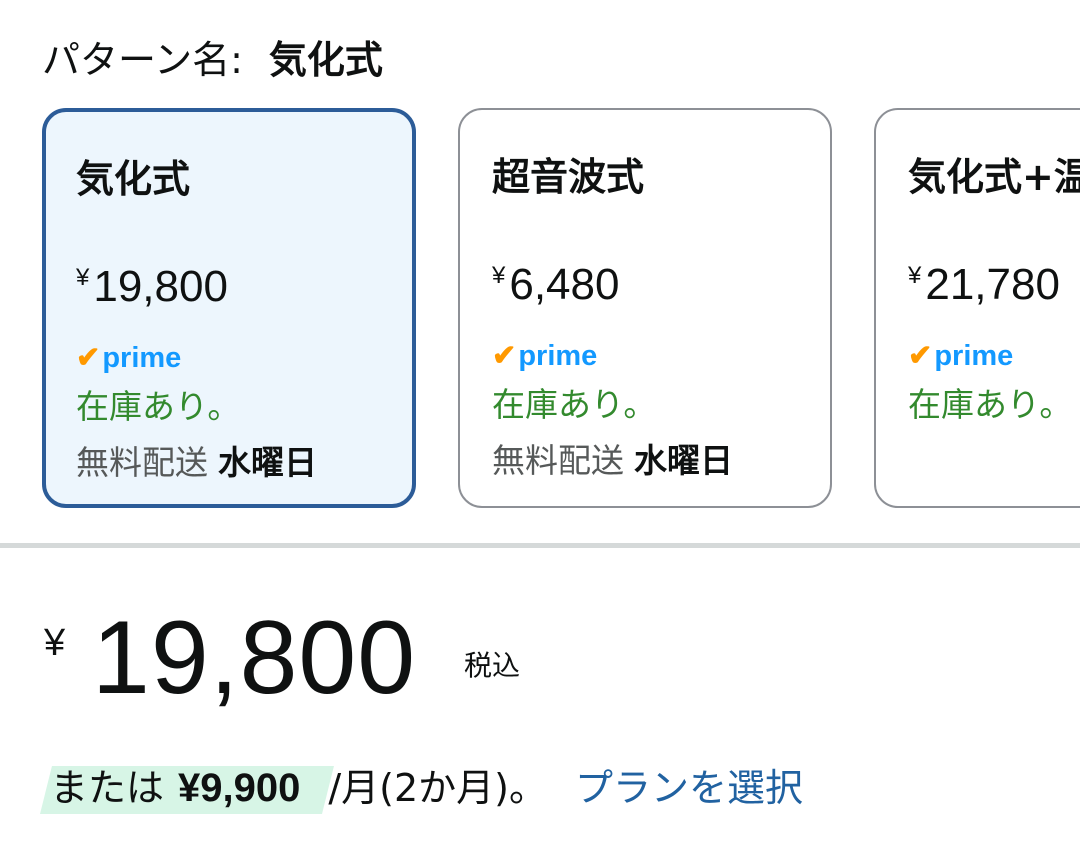 This screenshot has width=1080, height=849. Describe the element at coordinates (992, 284) in the screenshot. I see `option-price-value: 21,780` at that location.